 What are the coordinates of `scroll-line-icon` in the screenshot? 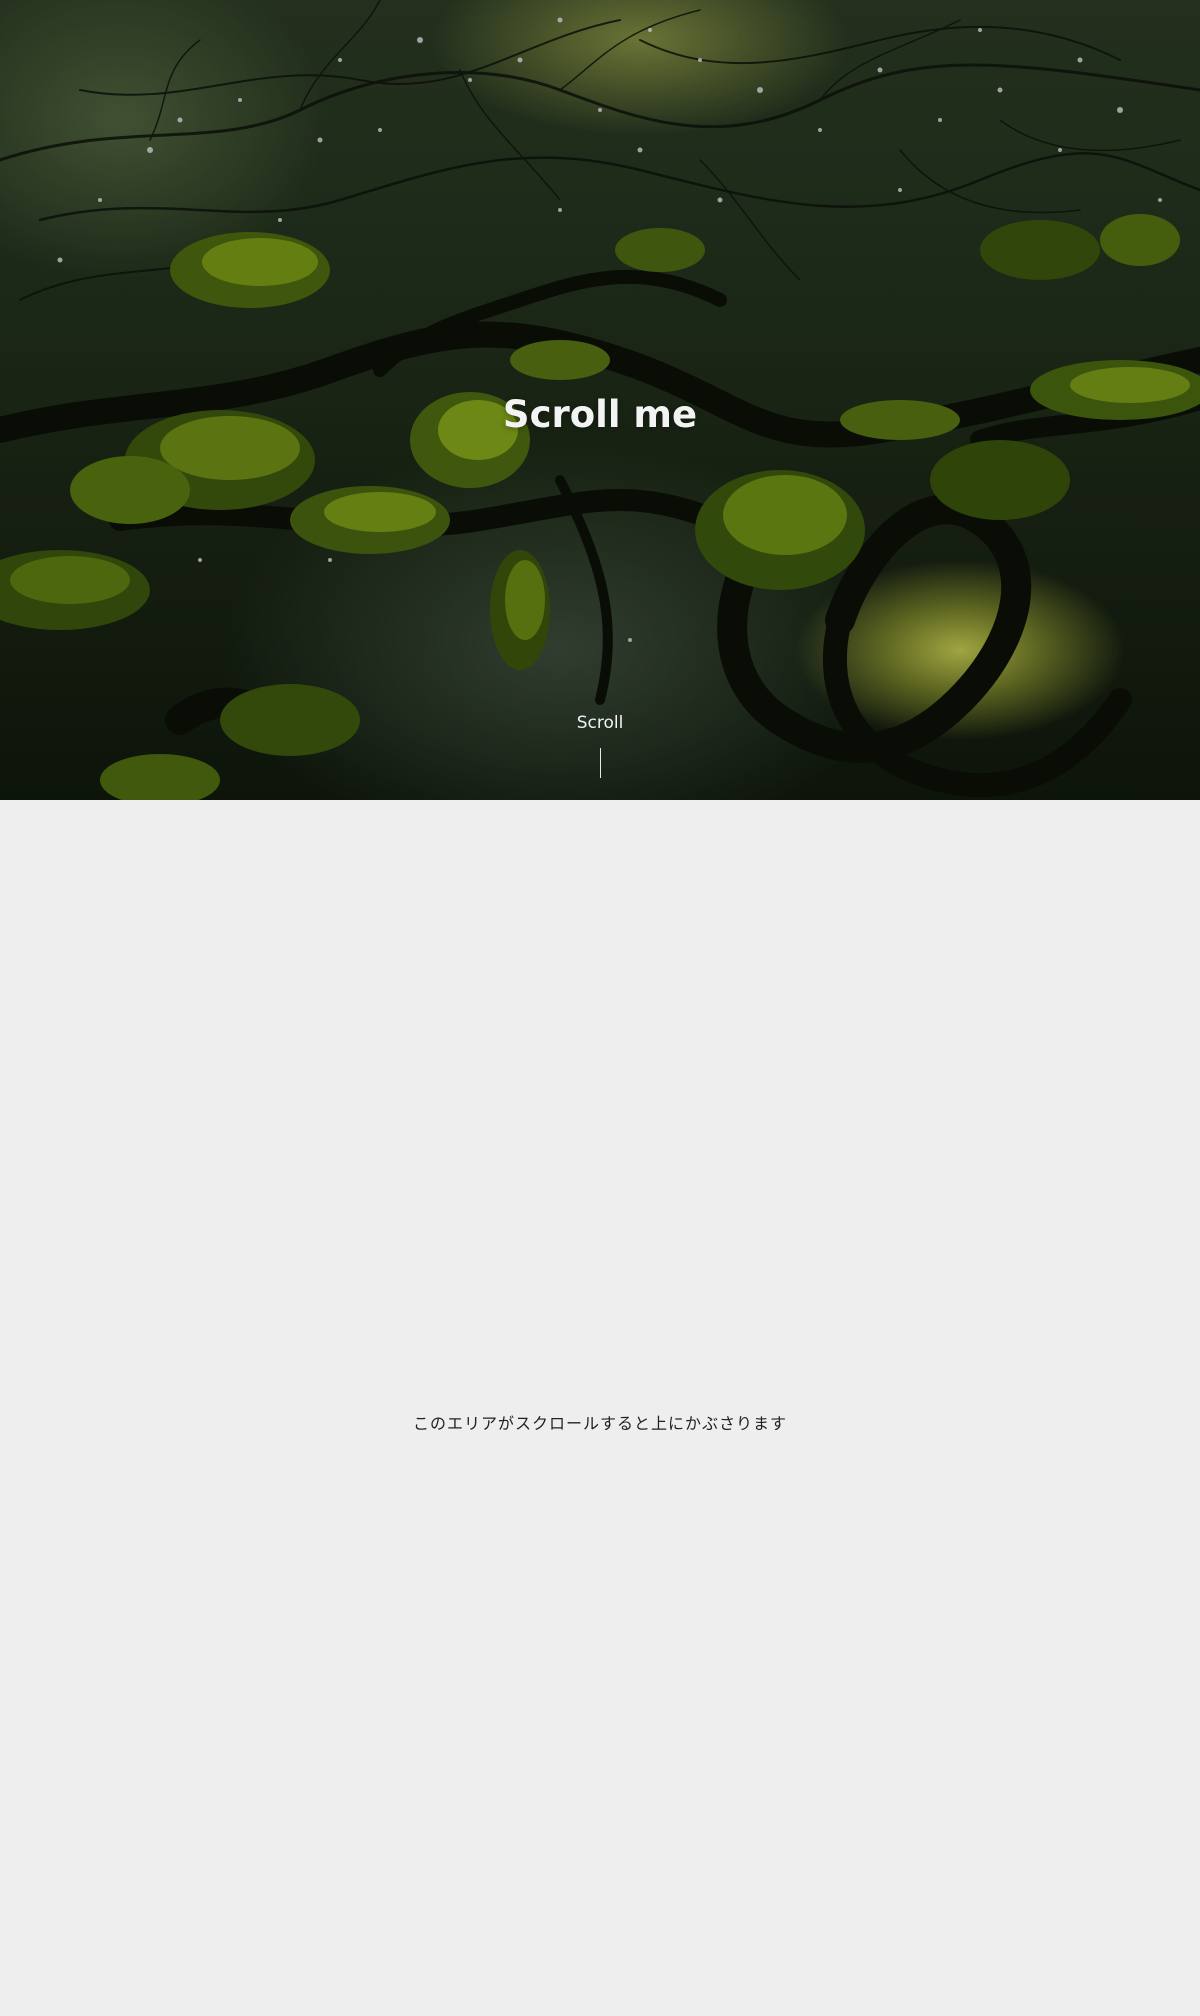 It's located at (600, 763).